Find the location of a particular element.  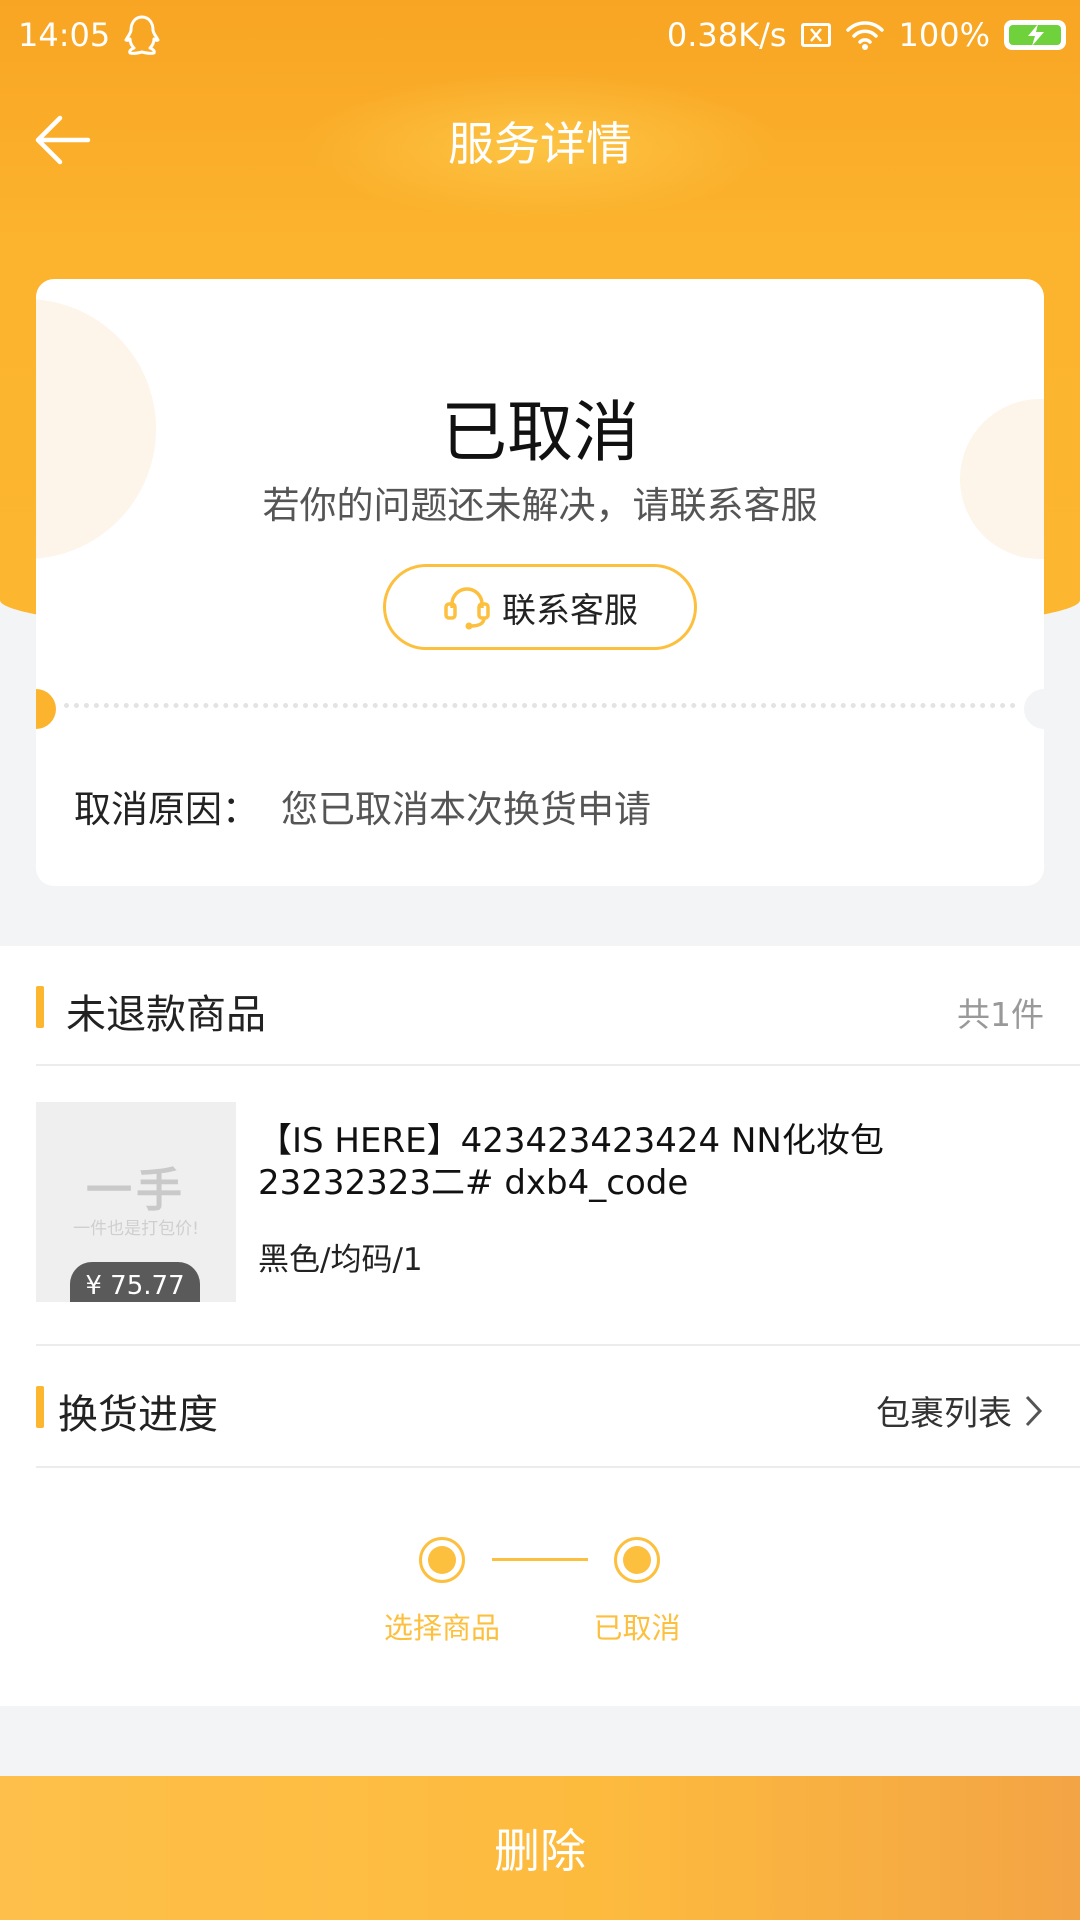

battery-percent: 100% is located at coordinates (944, 35).